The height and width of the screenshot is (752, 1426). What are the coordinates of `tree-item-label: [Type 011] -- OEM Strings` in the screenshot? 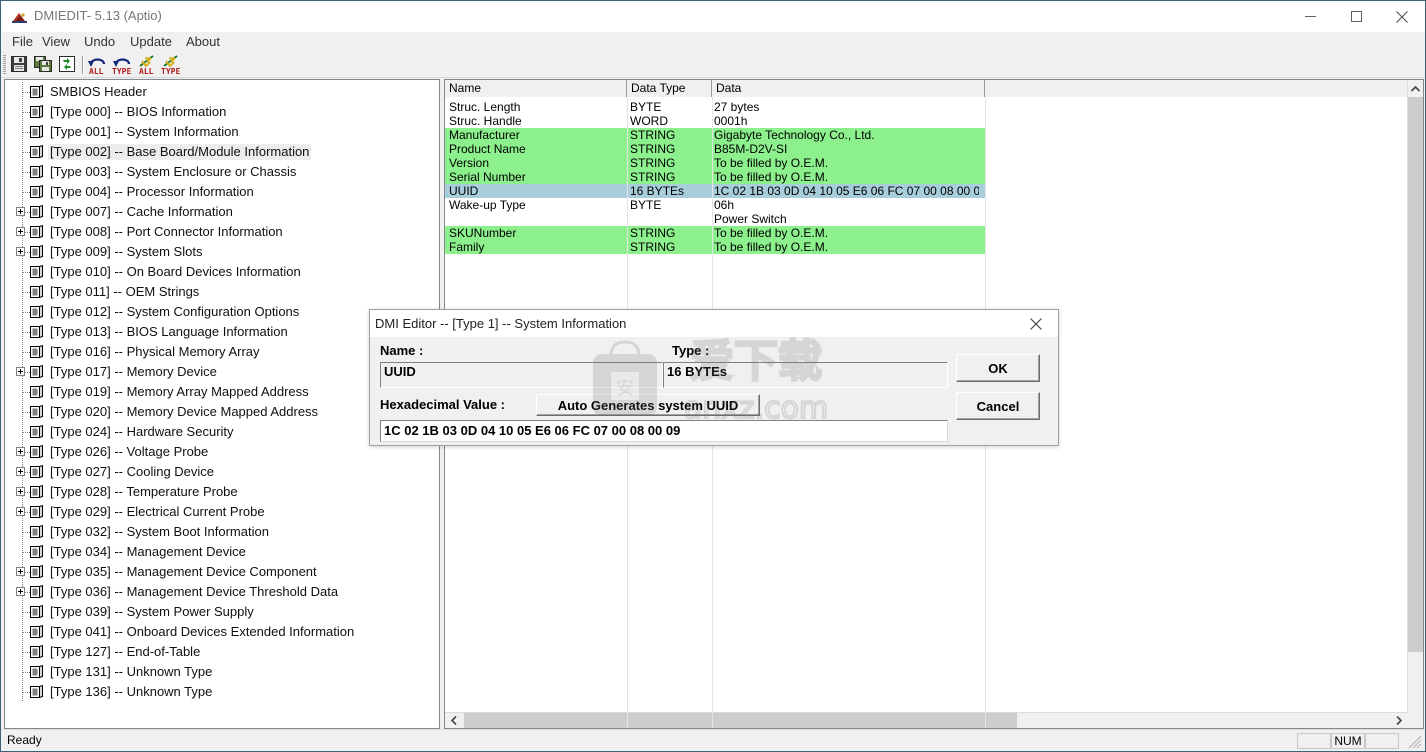 It's located at (124, 292).